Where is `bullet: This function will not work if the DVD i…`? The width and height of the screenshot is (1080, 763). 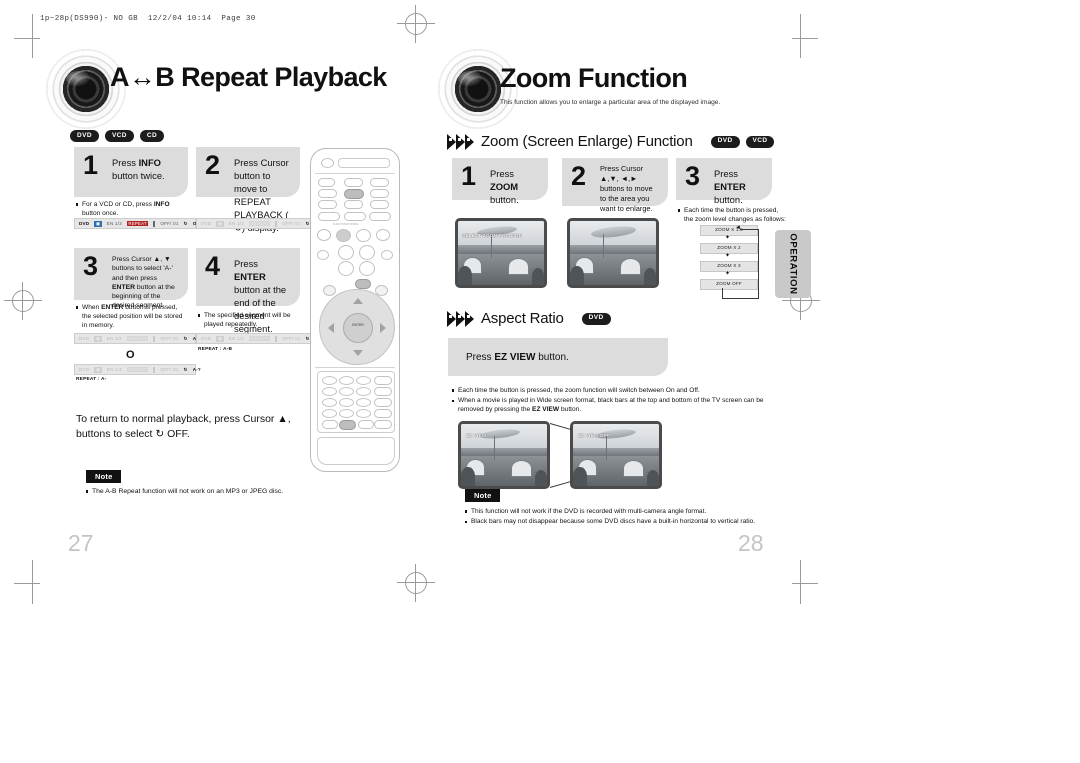
bullet: This function will not work if the DVD i… is located at coordinates (630, 511).